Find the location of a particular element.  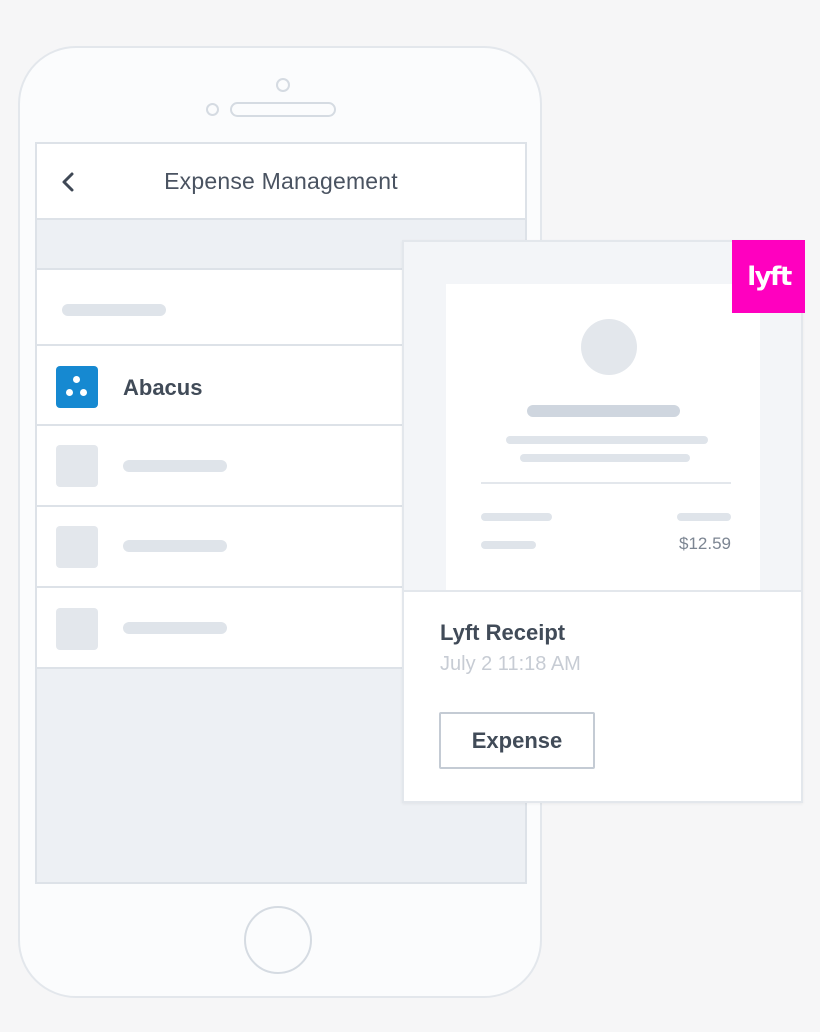

receipt-paper: $12.59 is located at coordinates (603, 437).